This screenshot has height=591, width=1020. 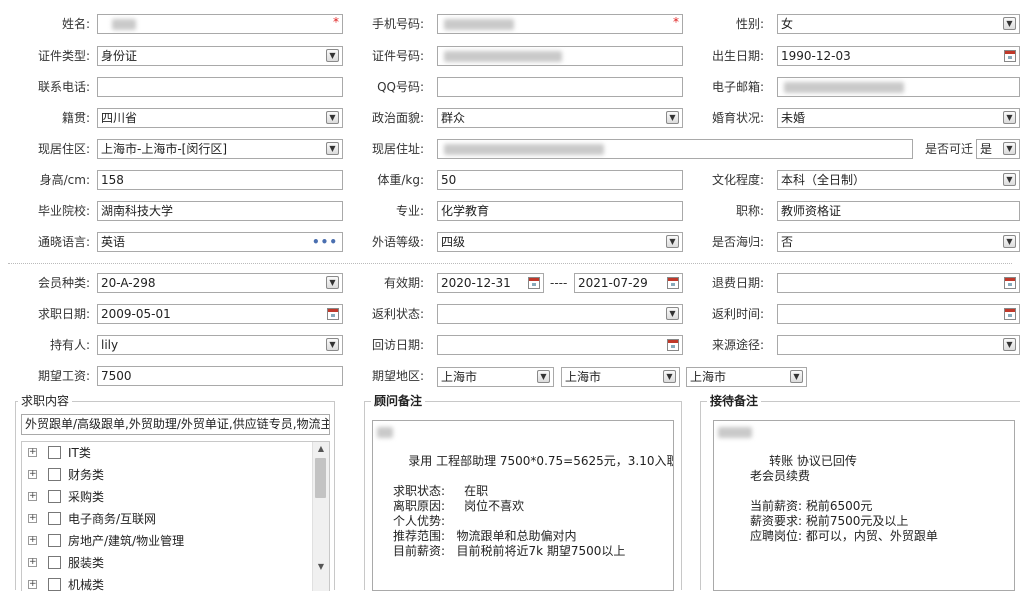 What do you see at coordinates (898, 211) in the screenshot?
I see `title-field: 教师资格证` at bounding box center [898, 211].